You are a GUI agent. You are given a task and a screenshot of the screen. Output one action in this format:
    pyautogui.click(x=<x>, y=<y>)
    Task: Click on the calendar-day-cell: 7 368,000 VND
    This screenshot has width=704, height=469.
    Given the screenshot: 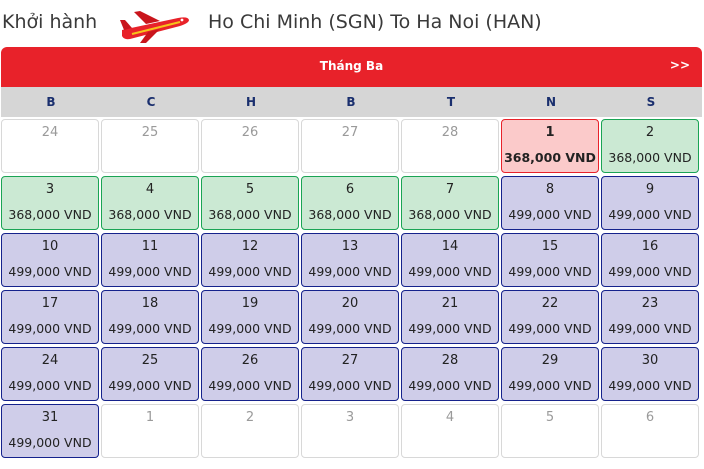 What is the action you would take?
    pyautogui.click(x=450, y=203)
    